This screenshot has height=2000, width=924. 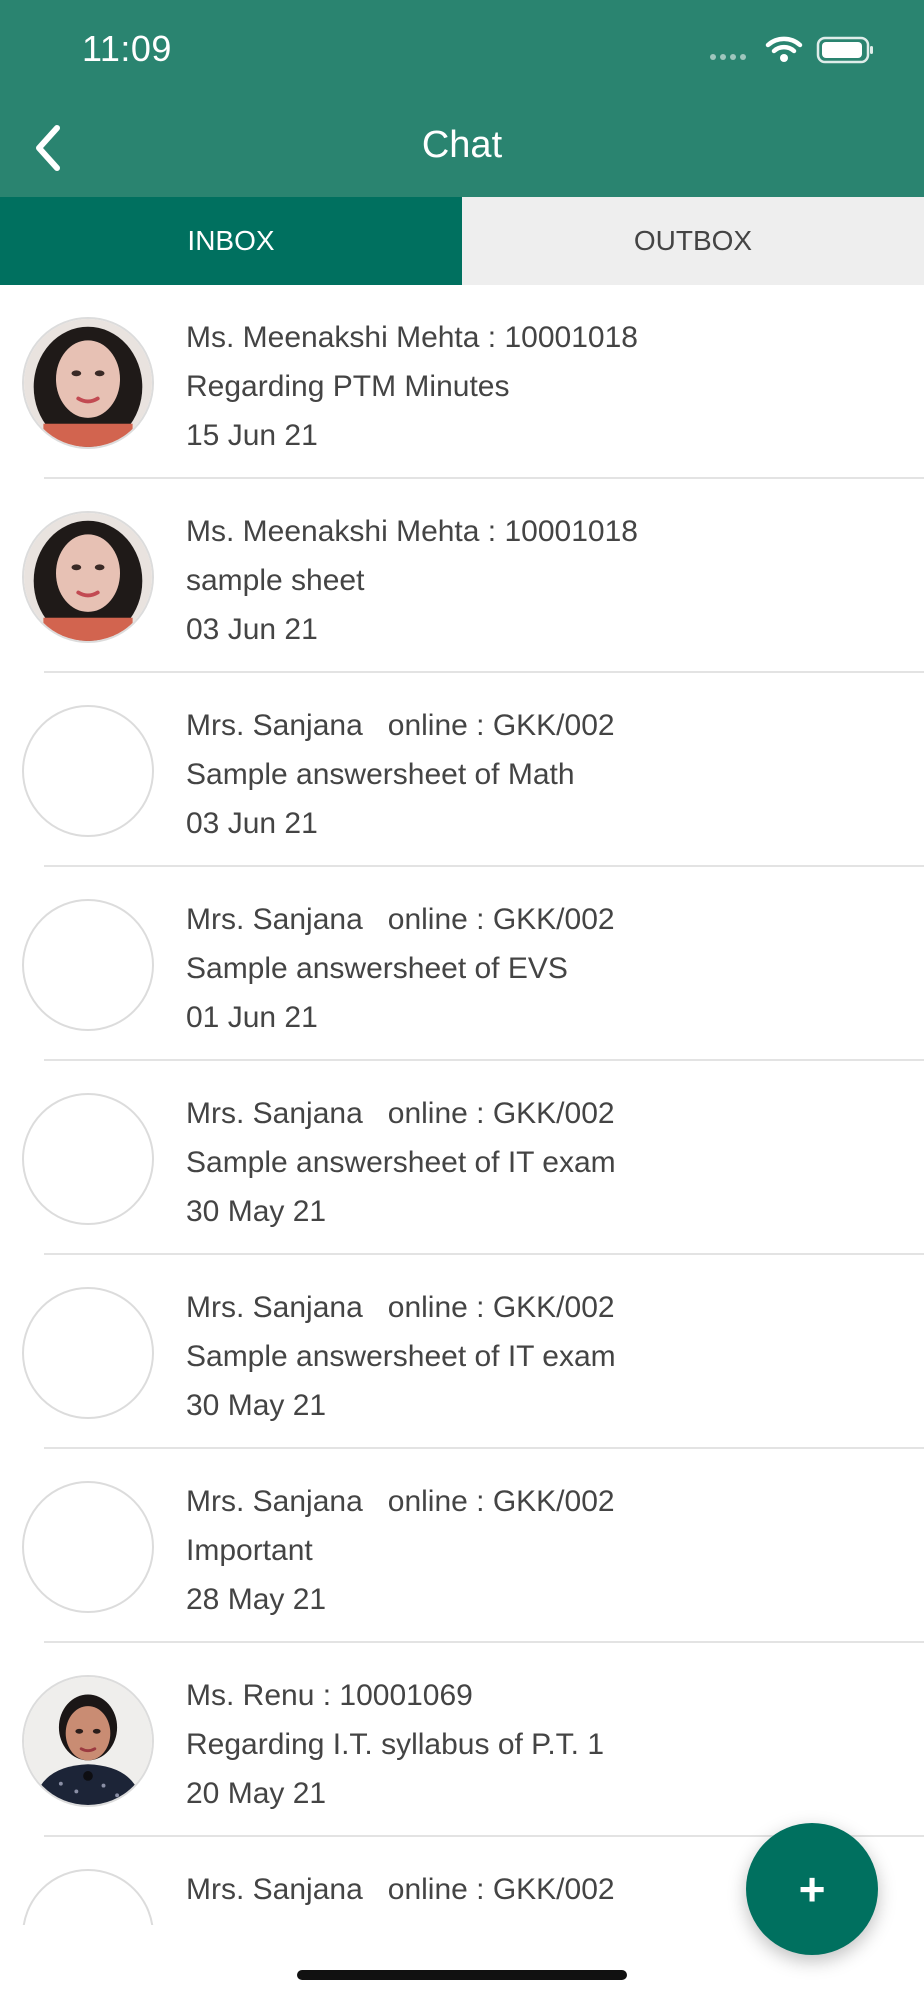 What do you see at coordinates (252, 1017) in the screenshot?
I see `message-date: 01 Jun 21` at bounding box center [252, 1017].